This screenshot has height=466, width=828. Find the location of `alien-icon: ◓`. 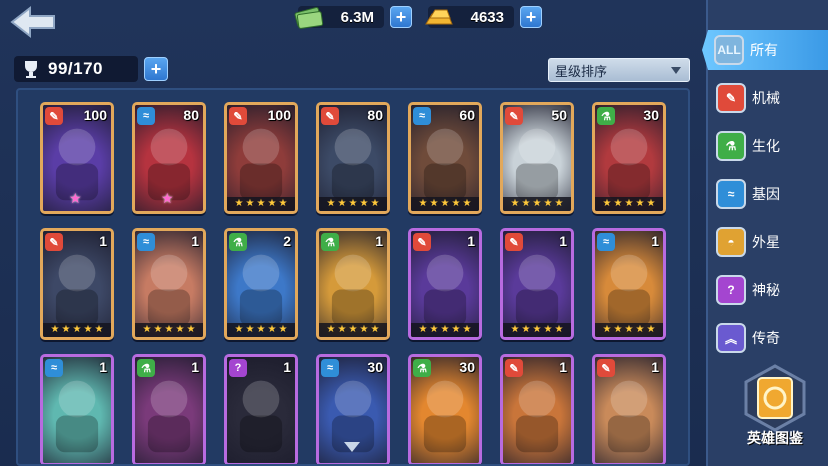

alien-icon: ◓ is located at coordinates (731, 242).